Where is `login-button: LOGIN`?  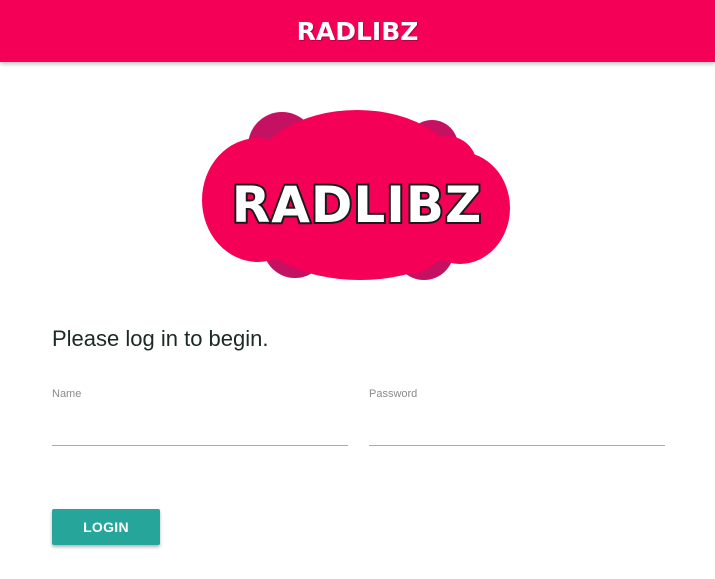
login-button: LOGIN is located at coordinates (106, 527).